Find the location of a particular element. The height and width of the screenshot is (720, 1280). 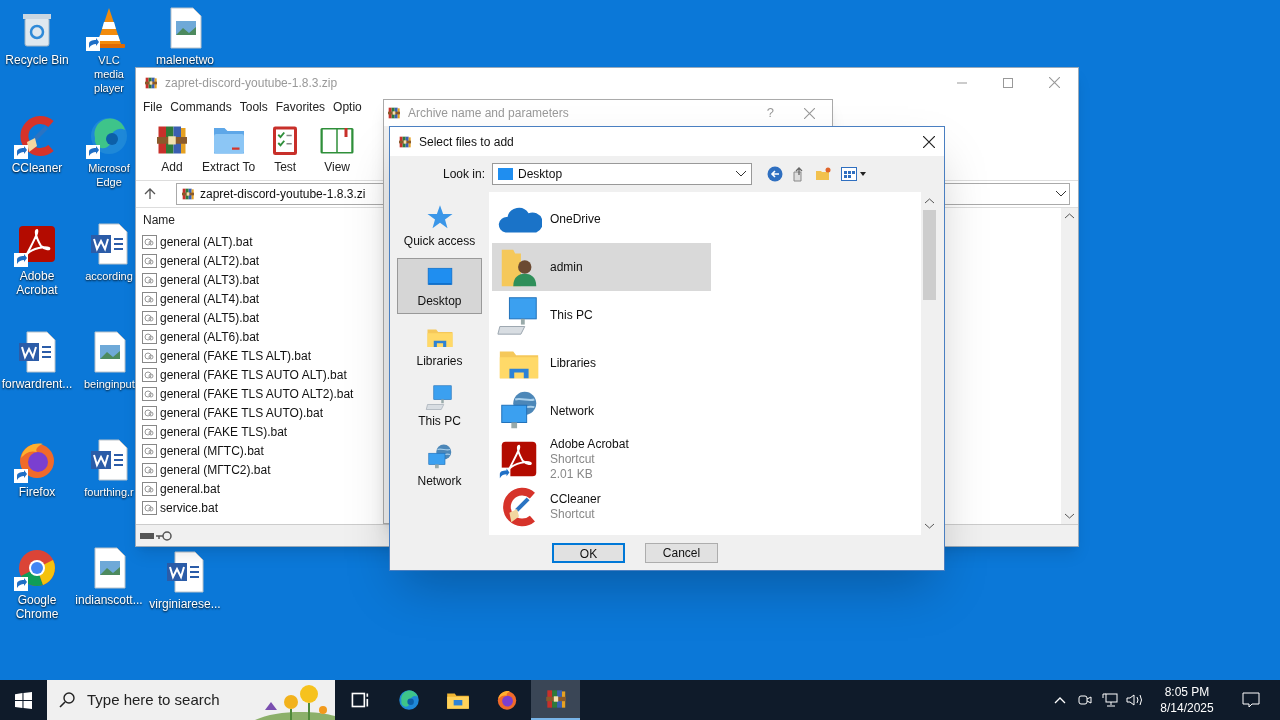

toolbar-button: Extract To is located at coordinates (229, 149).